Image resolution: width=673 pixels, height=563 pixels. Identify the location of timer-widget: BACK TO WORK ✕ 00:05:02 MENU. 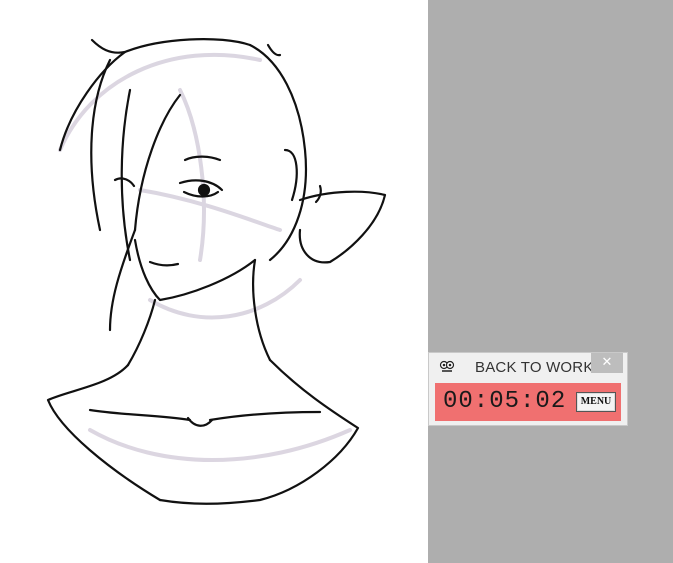
(528, 389).